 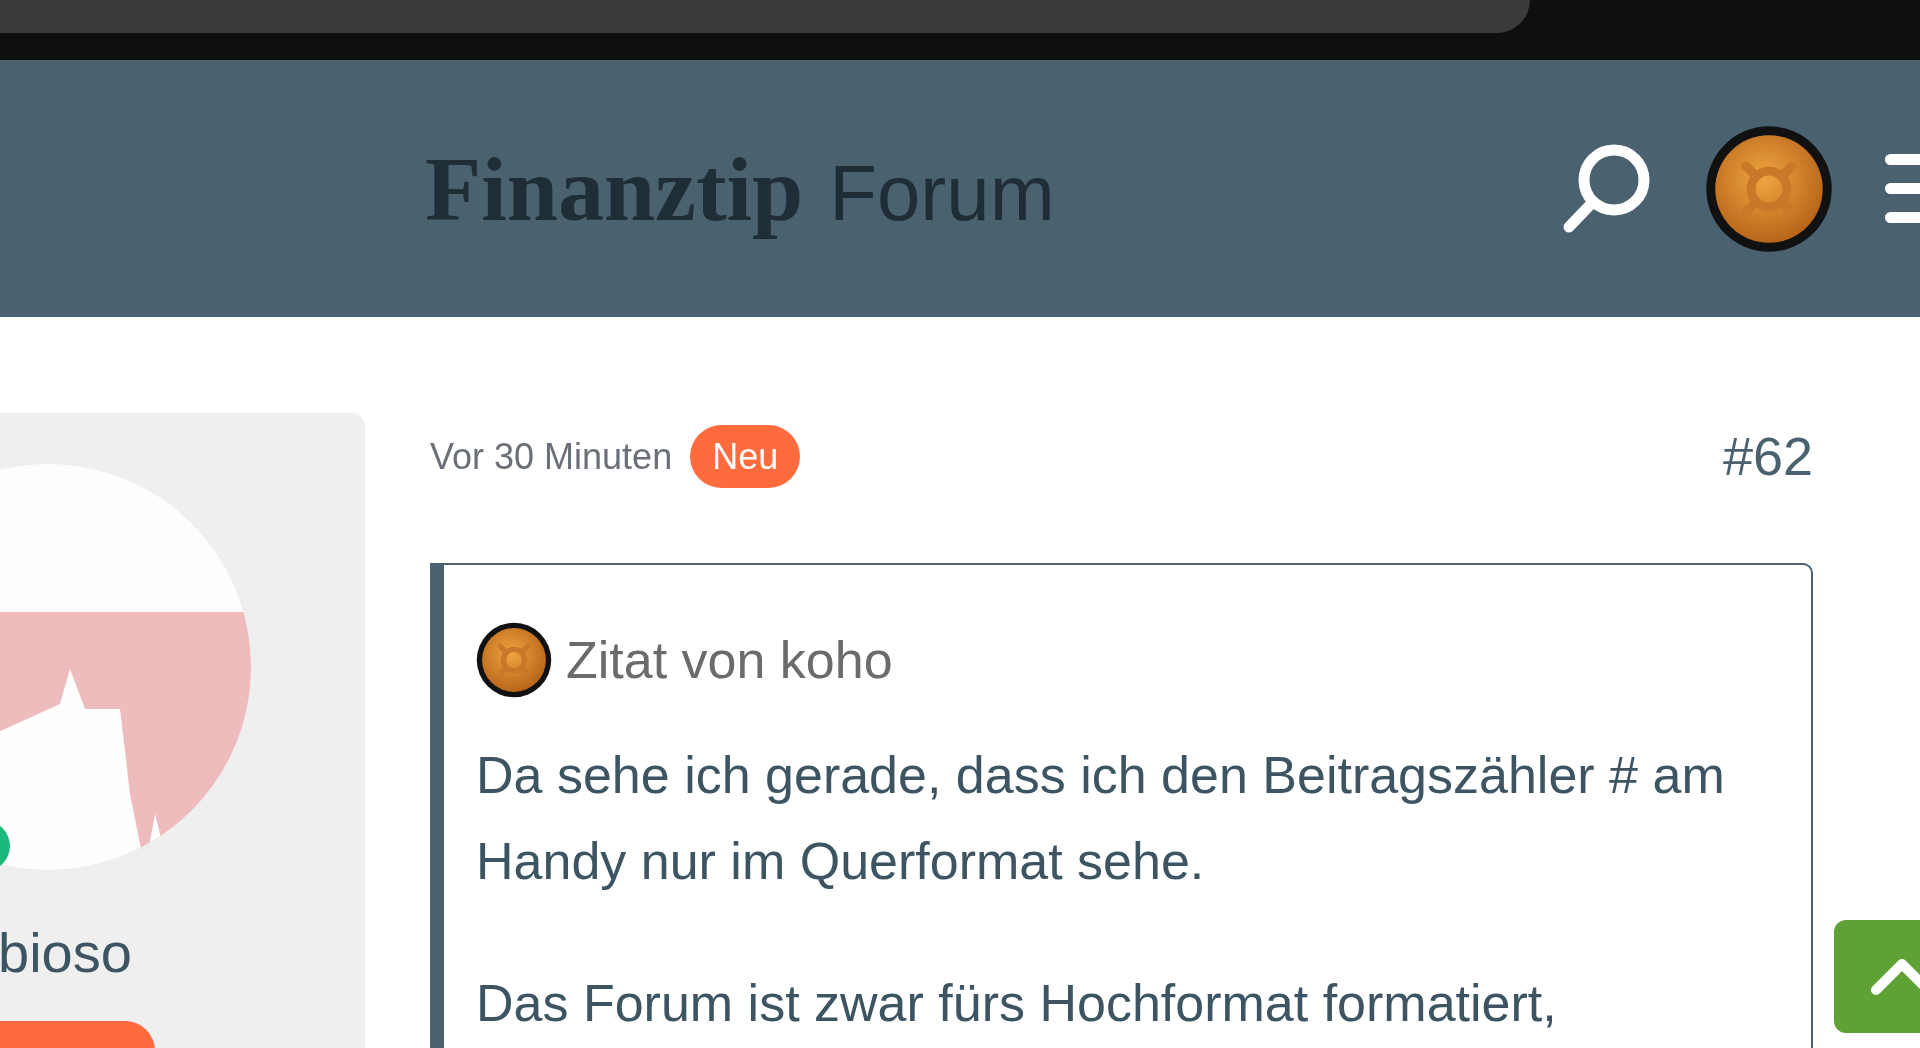 I want to click on new-badge: Neu, so click(x=745, y=456).